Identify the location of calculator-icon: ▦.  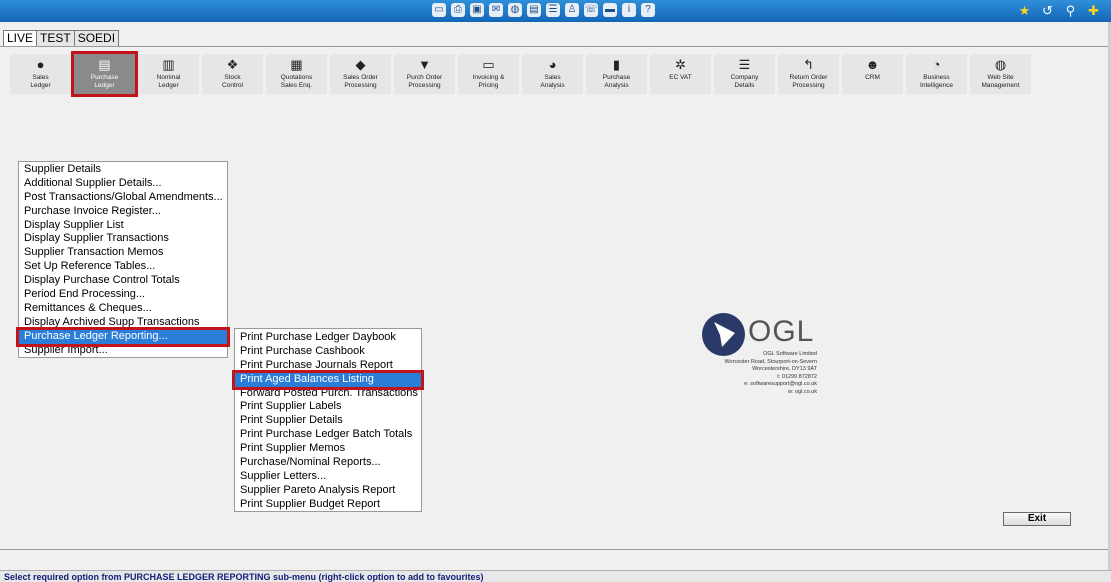
(296, 64).